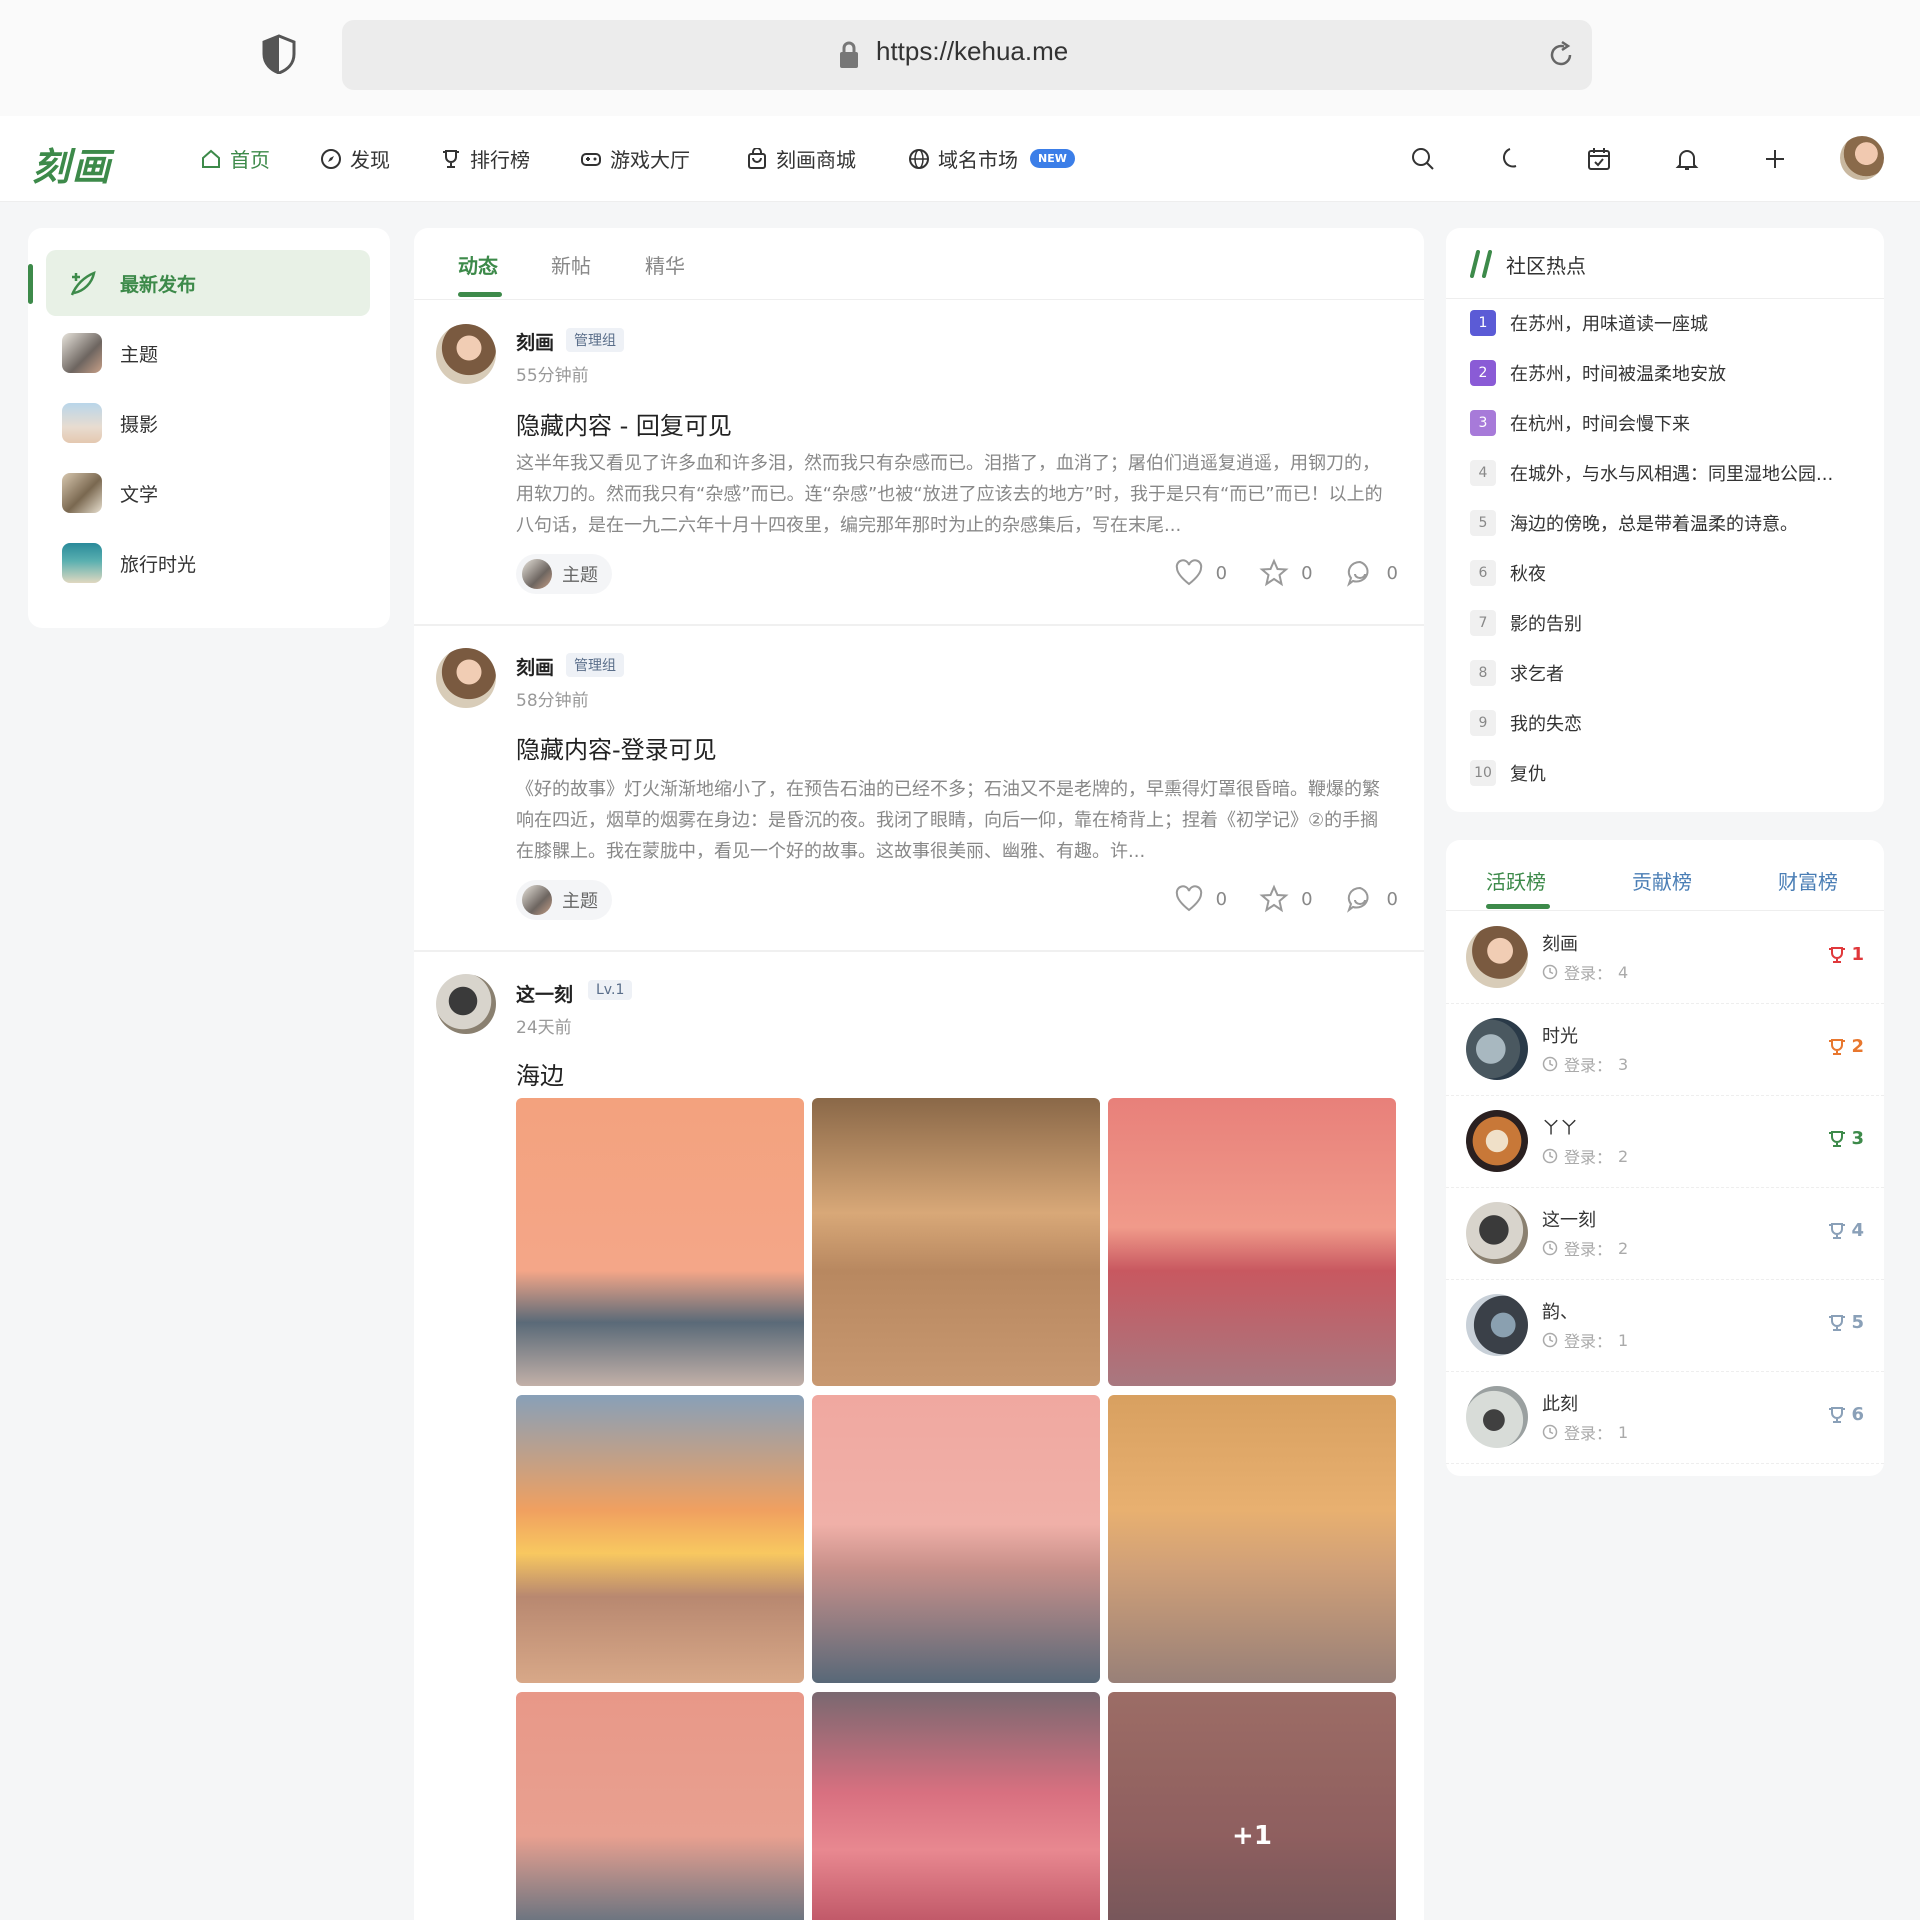 The image size is (1920, 1920). What do you see at coordinates (1560, 943) in the screenshot?
I see `rank-user-name: 刻画` at bounding box center [1560, 943].